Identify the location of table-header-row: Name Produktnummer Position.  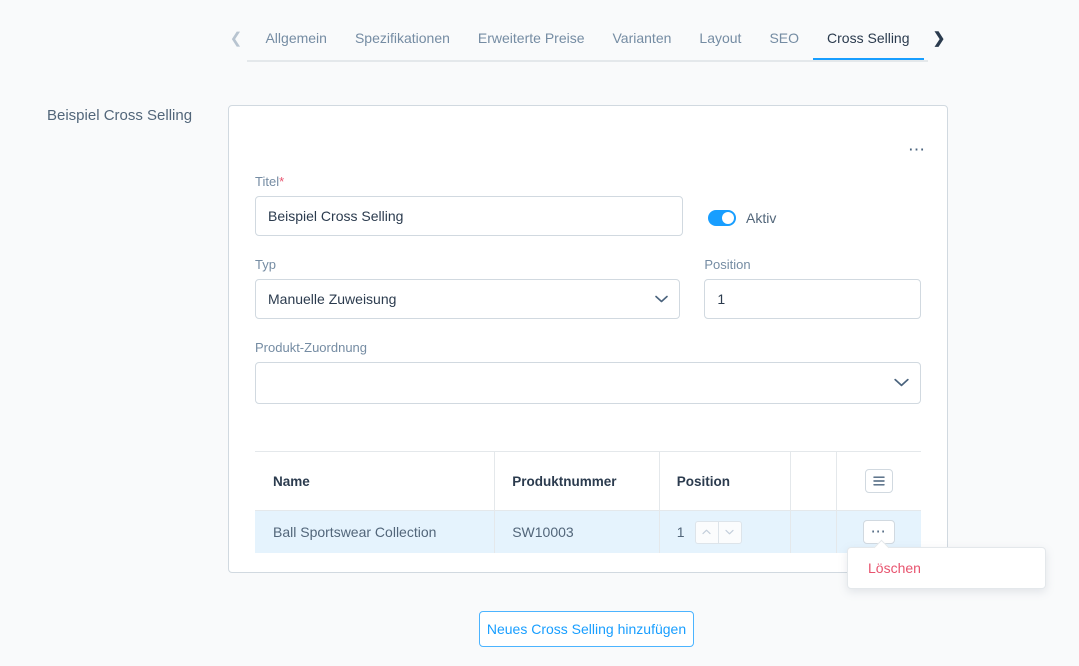
(588, 481).